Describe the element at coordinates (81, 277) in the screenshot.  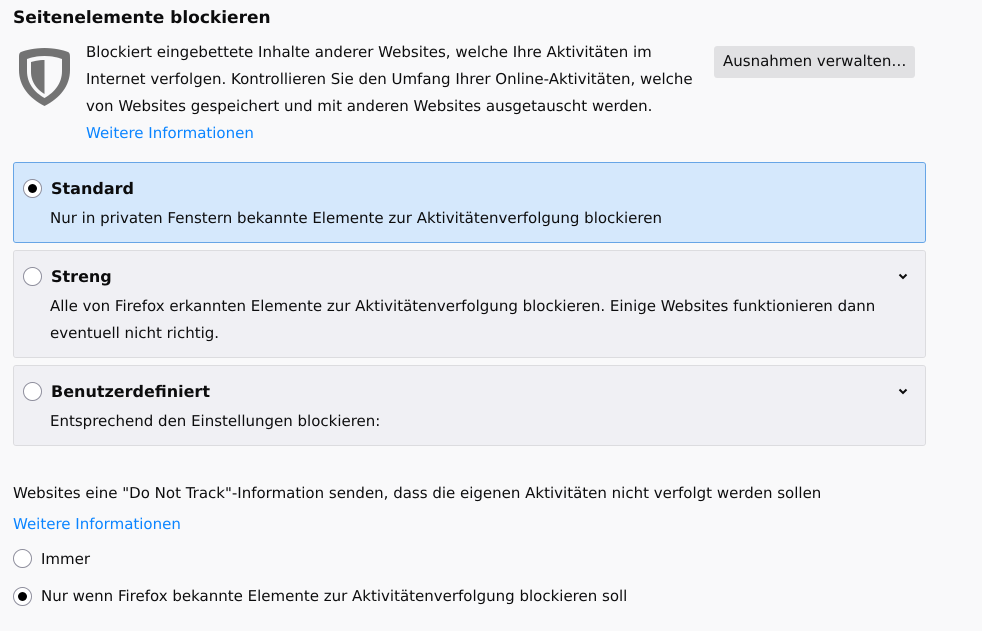
I see `option-label: Streng` at that location.